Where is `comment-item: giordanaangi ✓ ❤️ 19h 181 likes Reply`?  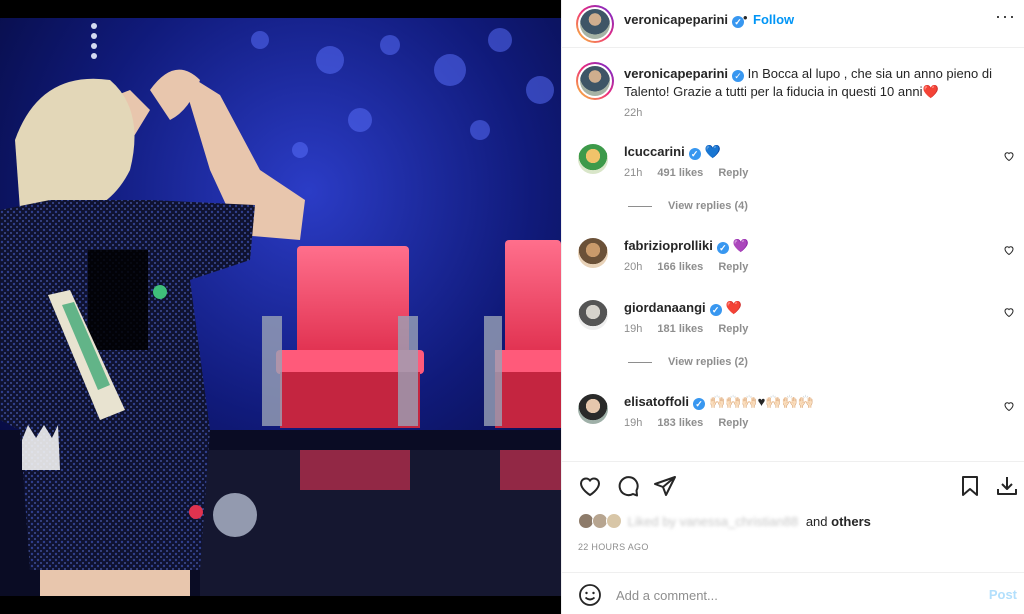 comment-item: giordanaangi ✓ ❤️ 19h 181 likes Reply is located at coordinates (793, 328).